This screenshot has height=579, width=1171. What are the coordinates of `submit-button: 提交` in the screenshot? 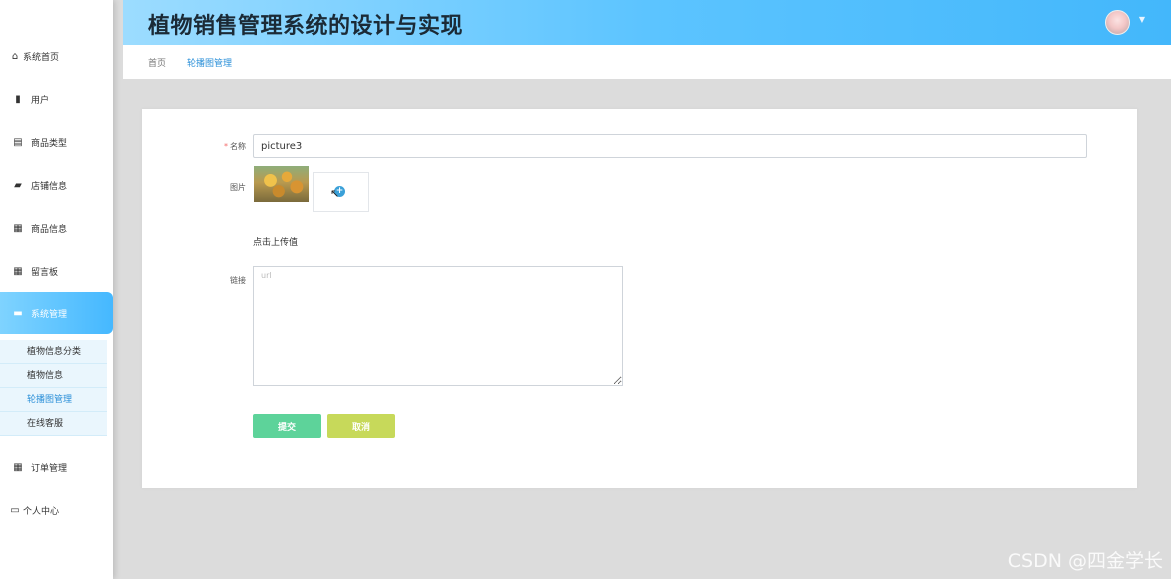 It's located at (287, 426).